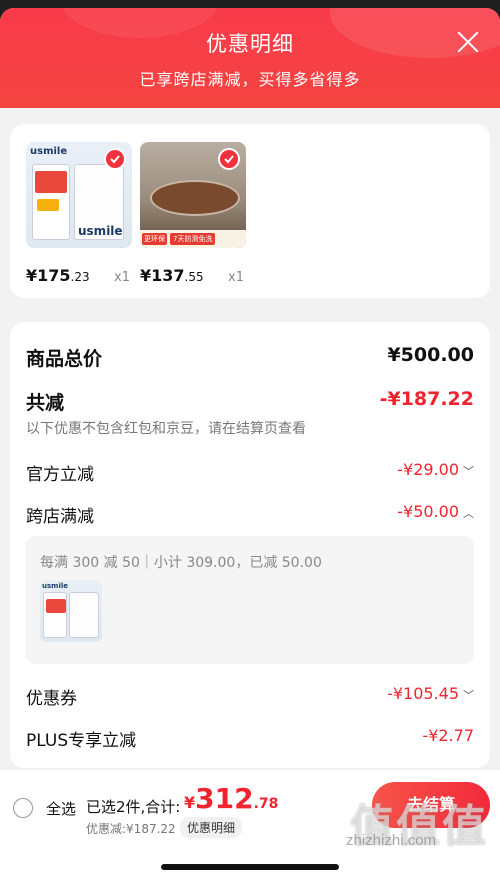 This screenshot has width=500, height=874. I want to click on cross-label: 跨店满减, so click(60, 517).